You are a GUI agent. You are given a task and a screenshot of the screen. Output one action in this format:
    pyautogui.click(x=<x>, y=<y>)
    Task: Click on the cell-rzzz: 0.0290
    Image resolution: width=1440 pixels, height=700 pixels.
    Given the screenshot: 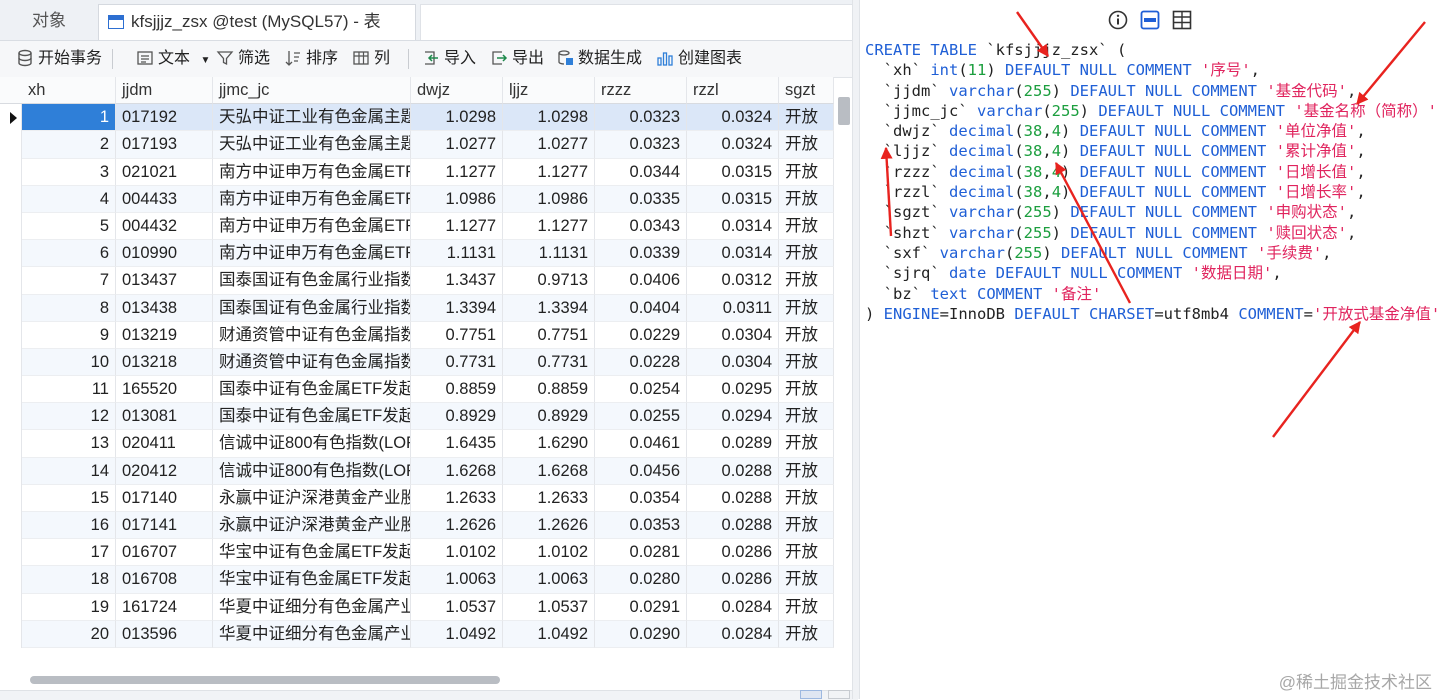 What is the action you would take?
    pyautogui.click(x=641, y=634)
    